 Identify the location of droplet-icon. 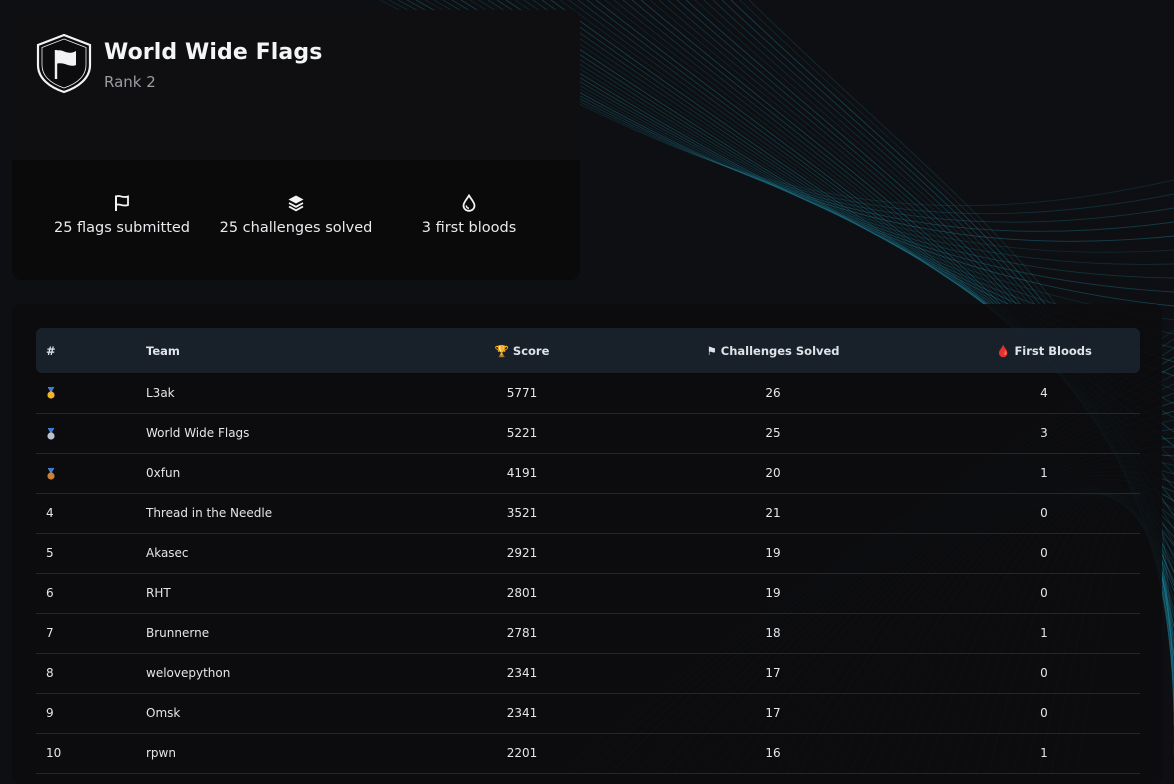
(469, 203).